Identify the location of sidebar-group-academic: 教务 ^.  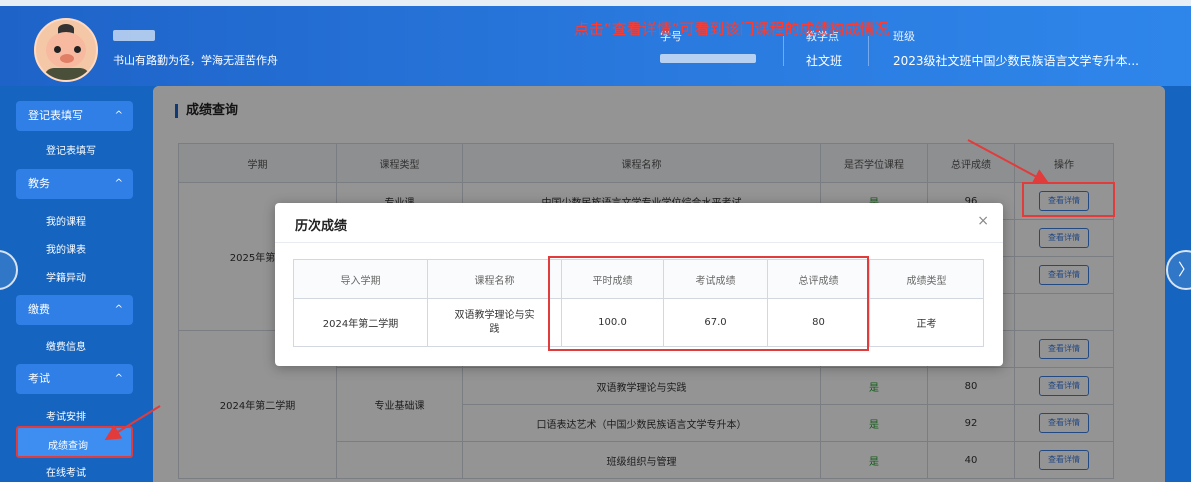
(74, 184).